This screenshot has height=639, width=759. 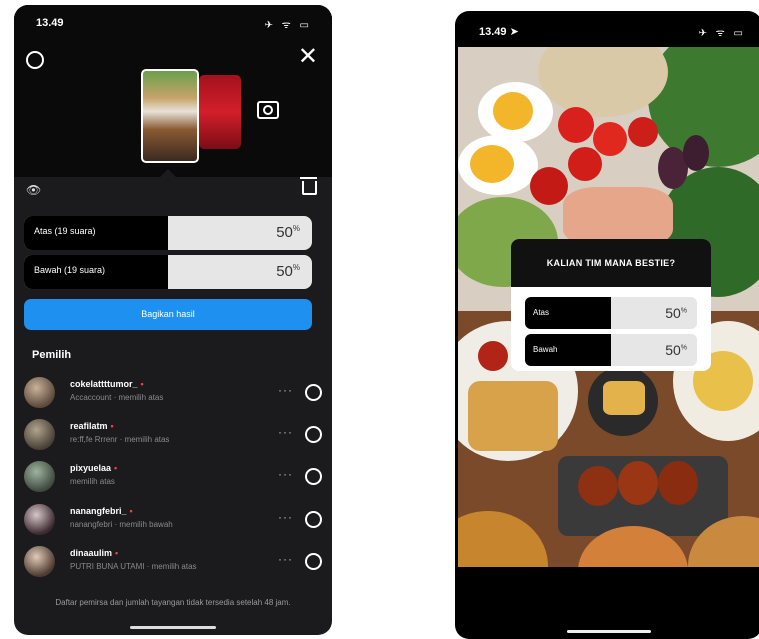 What do you see at coordinates (94, 553) in the screenshot?
I see `voter-name: dinaaulim •` at bounding box center [94, 553].